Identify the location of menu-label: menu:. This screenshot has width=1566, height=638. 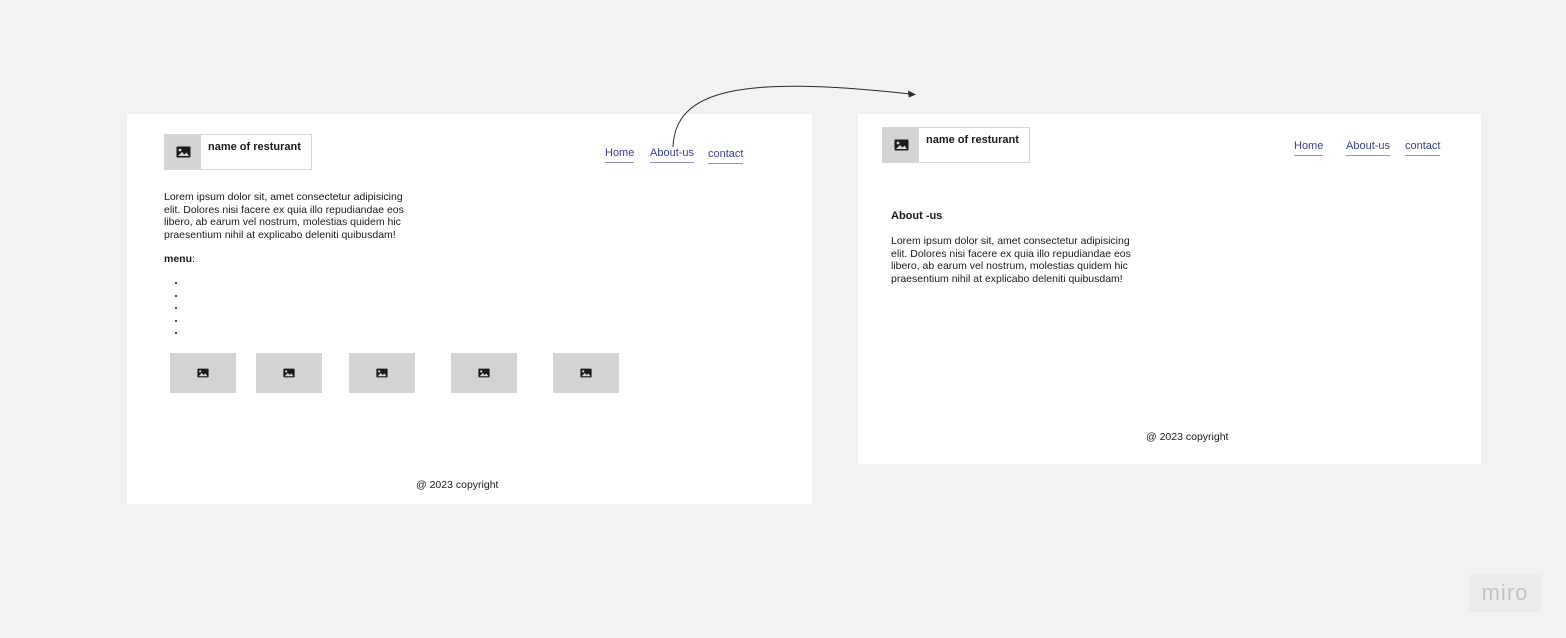
(179, 259).